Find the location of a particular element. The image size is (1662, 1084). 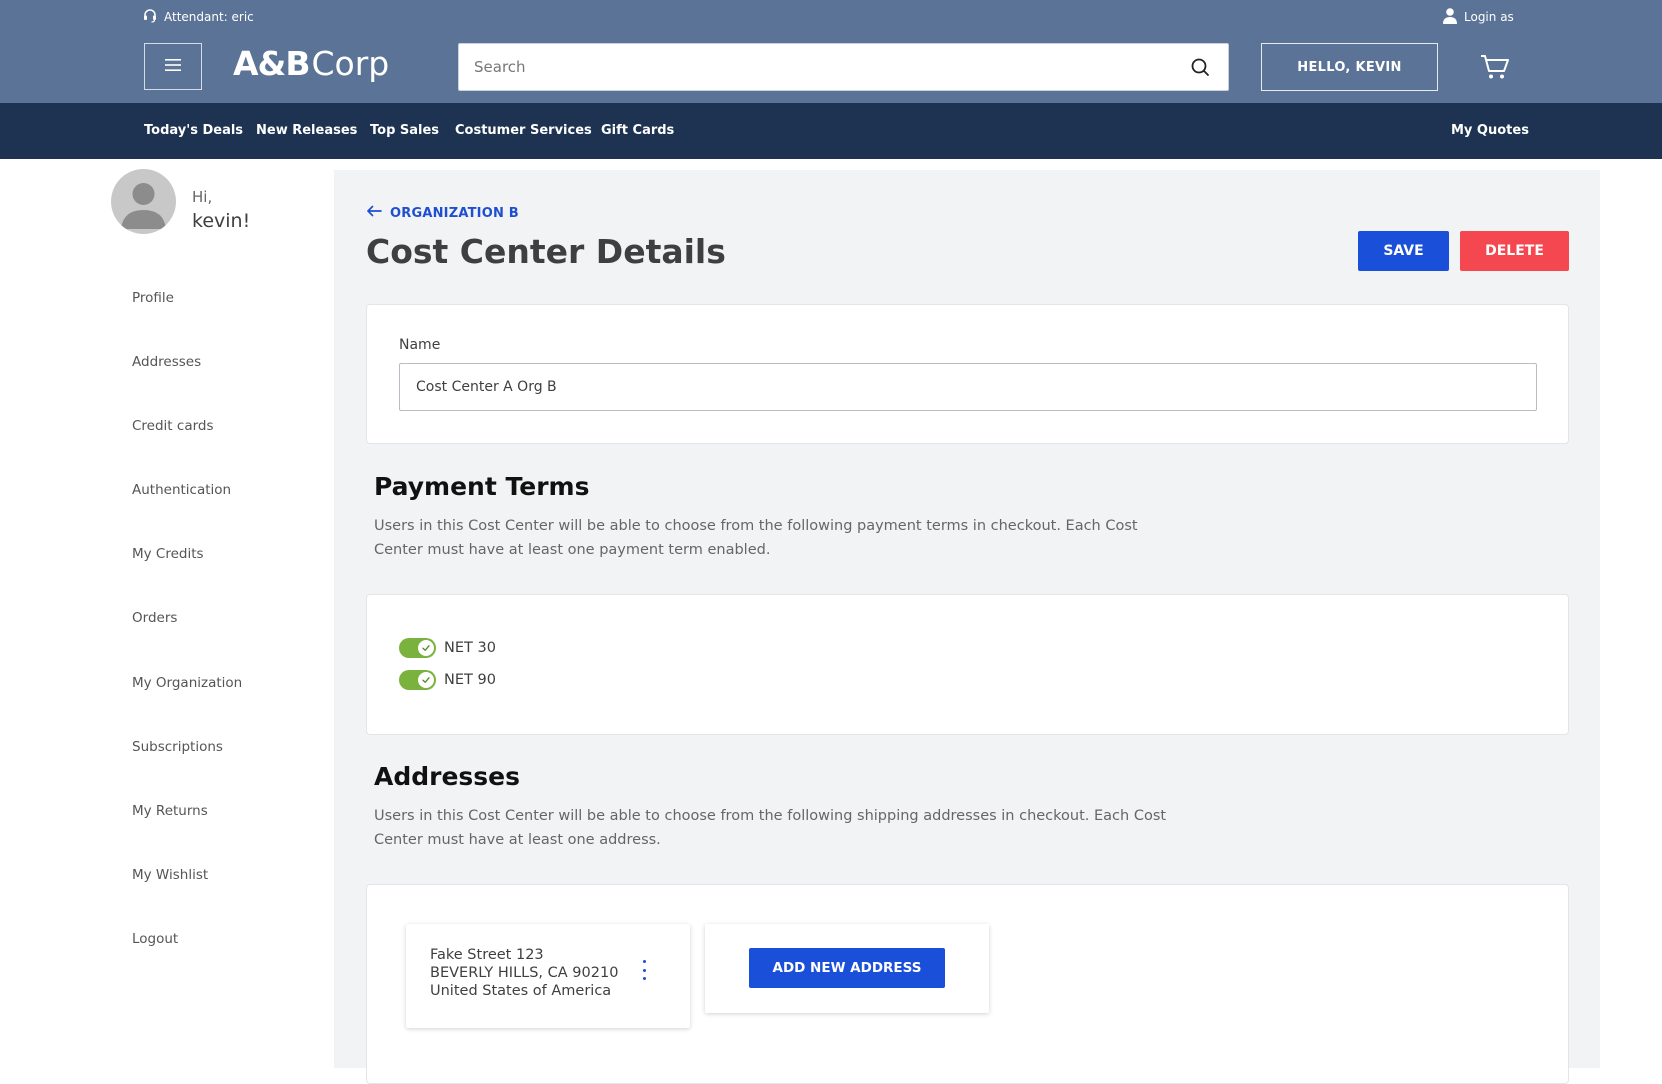

sidebar-item-my-credits: My Credits is located at coordinates (168, 554).